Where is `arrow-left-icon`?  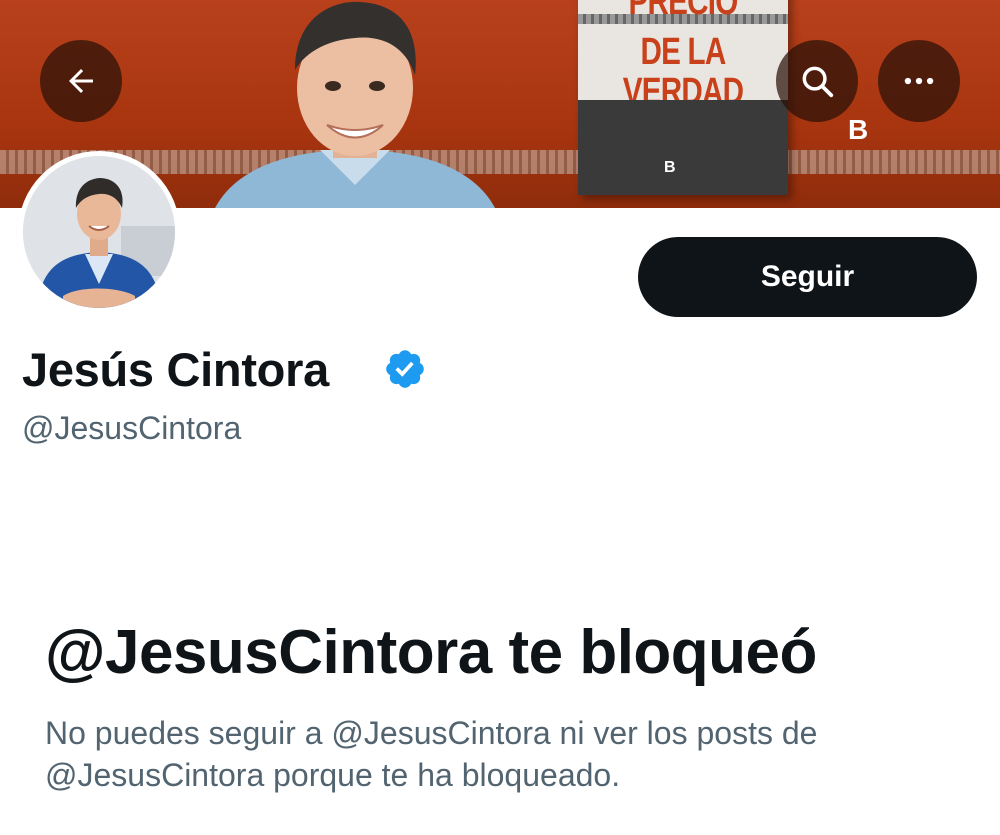
arrow-left-icon is located at coordinates (81, 81).